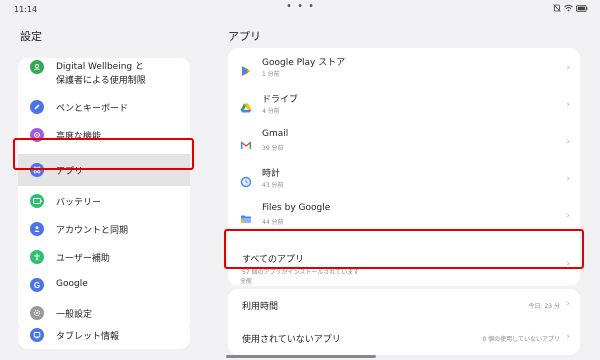 Image resolution: width=600 pixels, height=360 pixels. What do you see at coordinates (582, 8) in the screenshot?
I see `battery-status-icon` at bounding box center [582, 8].